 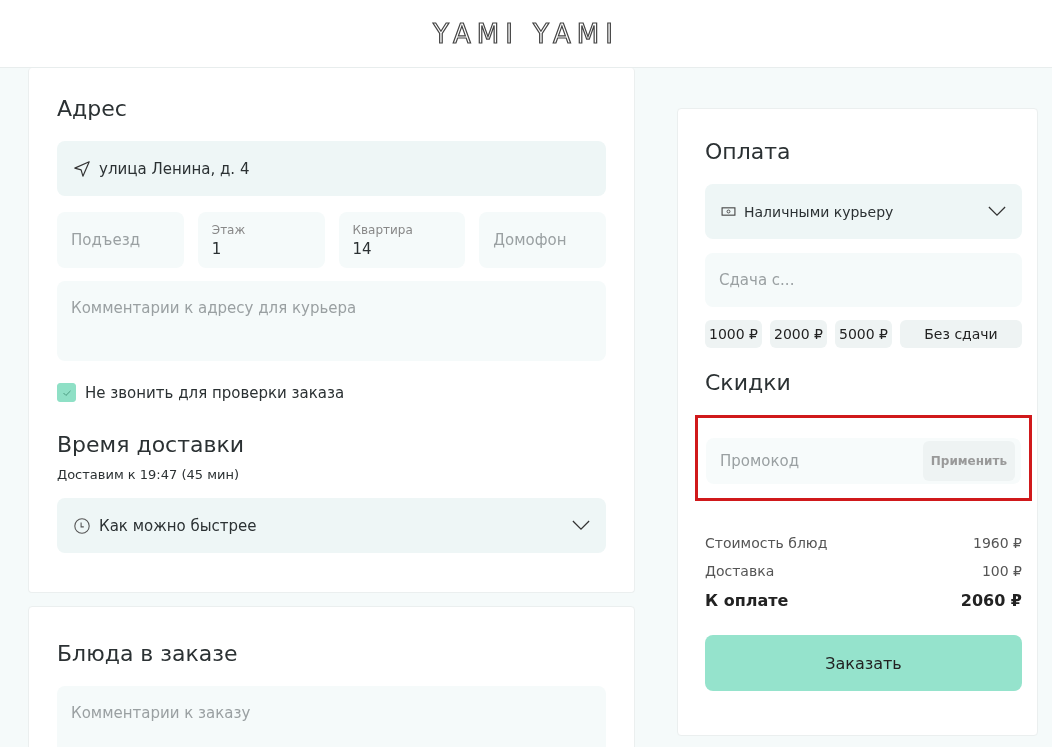 What do you see at coordinates (331, 168) in the screenshot?
I see `address-field: улица Ленина, д. 4` at bounding box center [331, 168].